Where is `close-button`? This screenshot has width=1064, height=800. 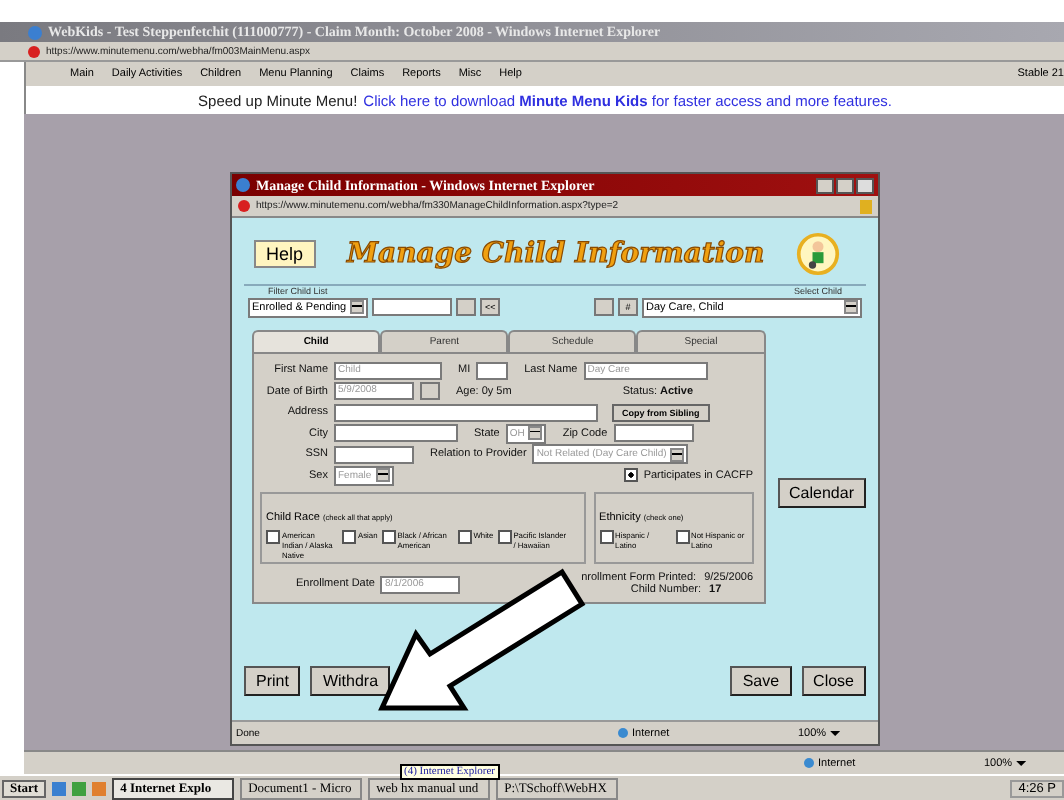 close-button is located at coordinates (865, 185).